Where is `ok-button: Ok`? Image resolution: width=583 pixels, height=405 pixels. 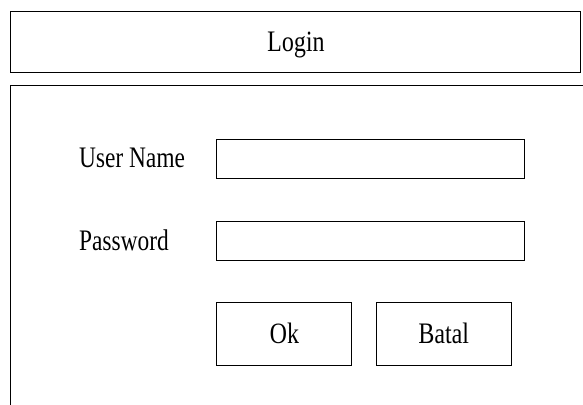 ok-button: Ok is located at coordinates (284, 334).